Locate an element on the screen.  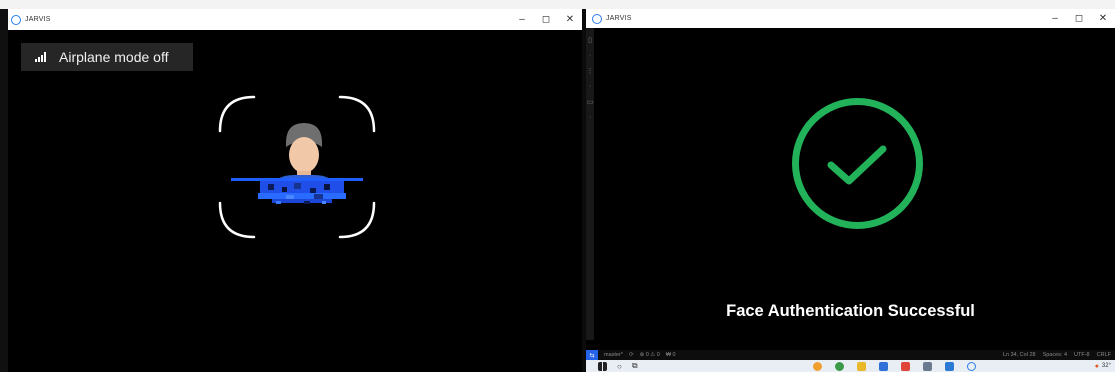
signal-icon is located at coordinates (40, 57).